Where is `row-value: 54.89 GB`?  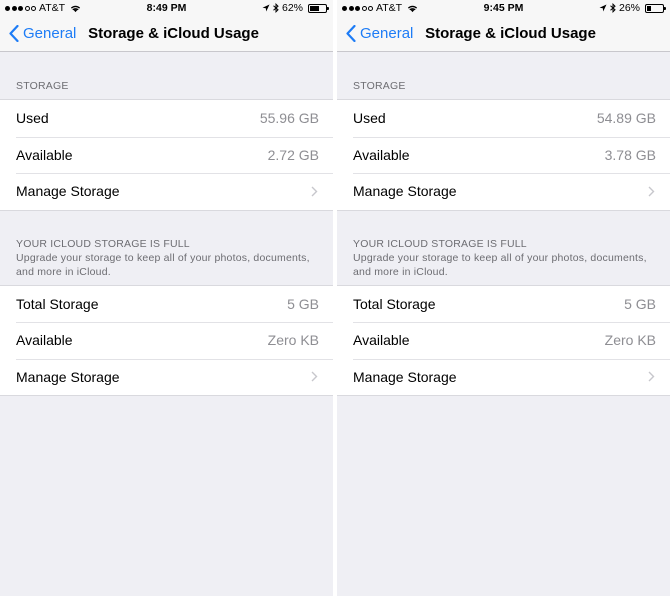 row-value: 54.89 GB is located at coordinates (626, 118).